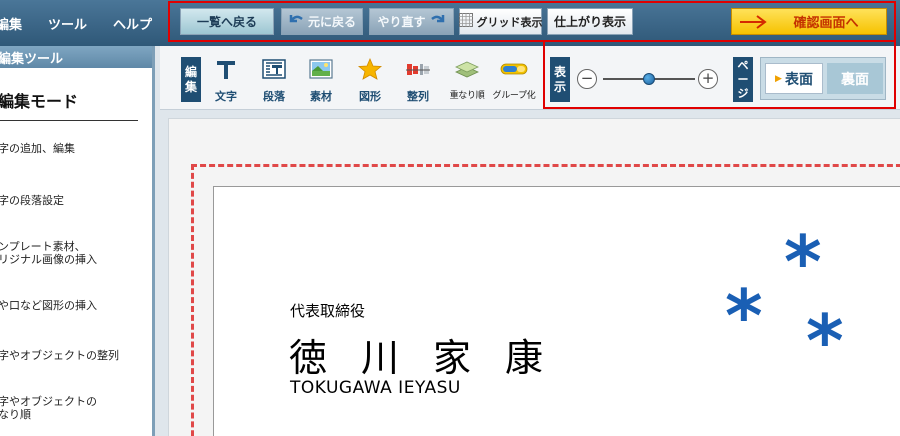 The width and height of the screenshot is (900, 436). Describe the element at coordinates (43, 247) in the screenshot. I see `help-item-template-line1: ンプレート素材、` at that location.